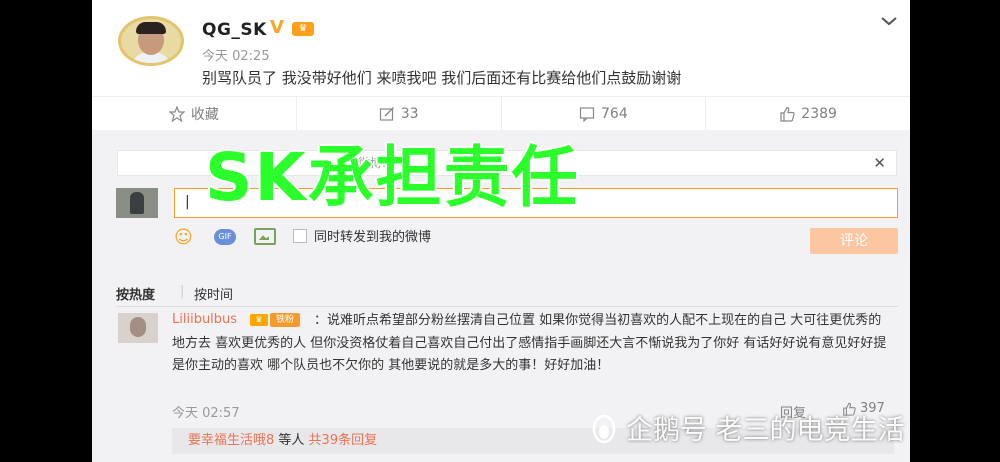 This screenshot has height=462, width=1000. What do you see at coordinates (234, 30) in the screenshot?
I see `poster-username: QG_SK` at bounding box center [234, 30].